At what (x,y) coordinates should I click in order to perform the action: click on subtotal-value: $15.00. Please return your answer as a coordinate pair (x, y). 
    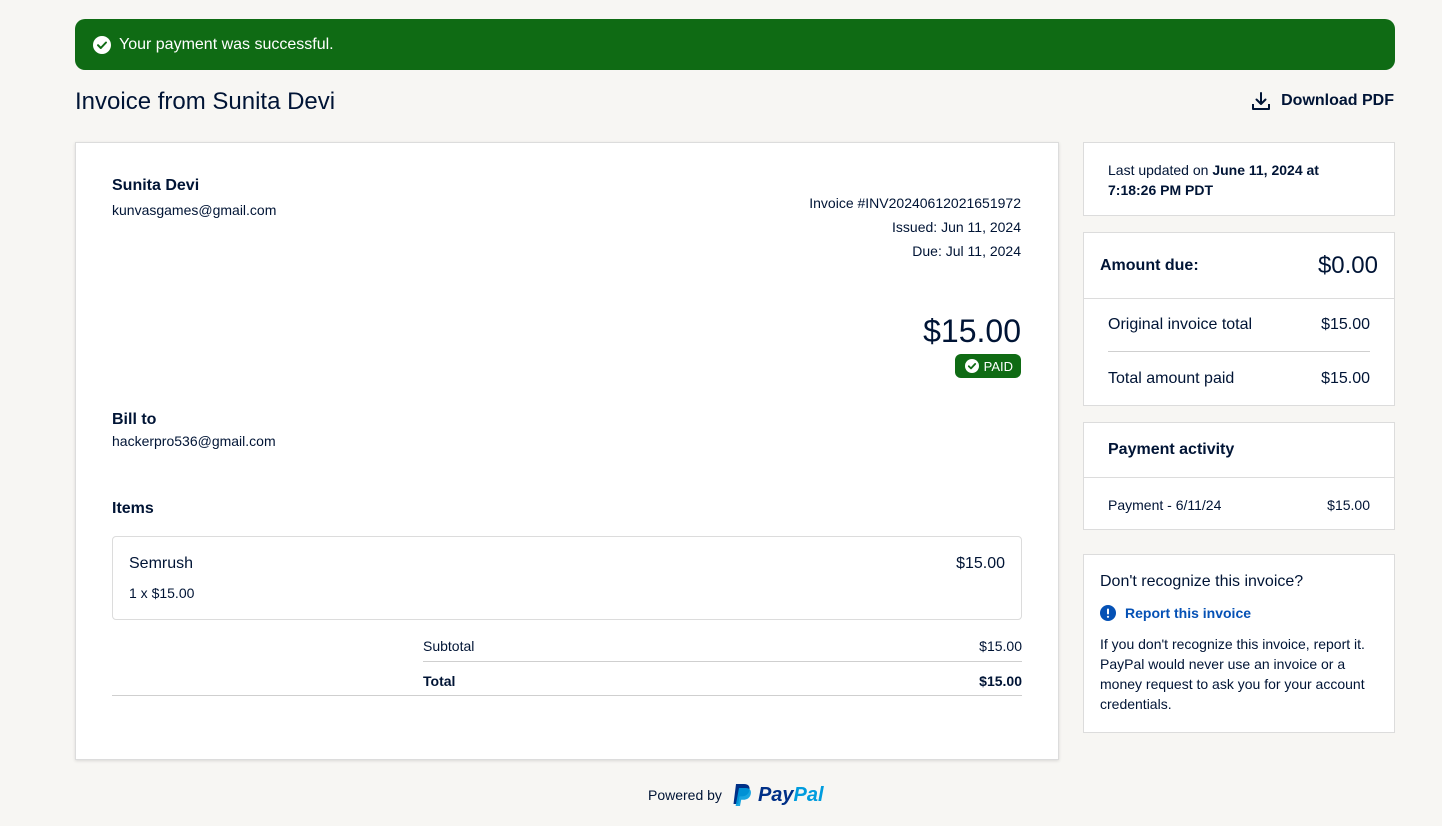
    Looking at the image, I should click on (1000, 646).